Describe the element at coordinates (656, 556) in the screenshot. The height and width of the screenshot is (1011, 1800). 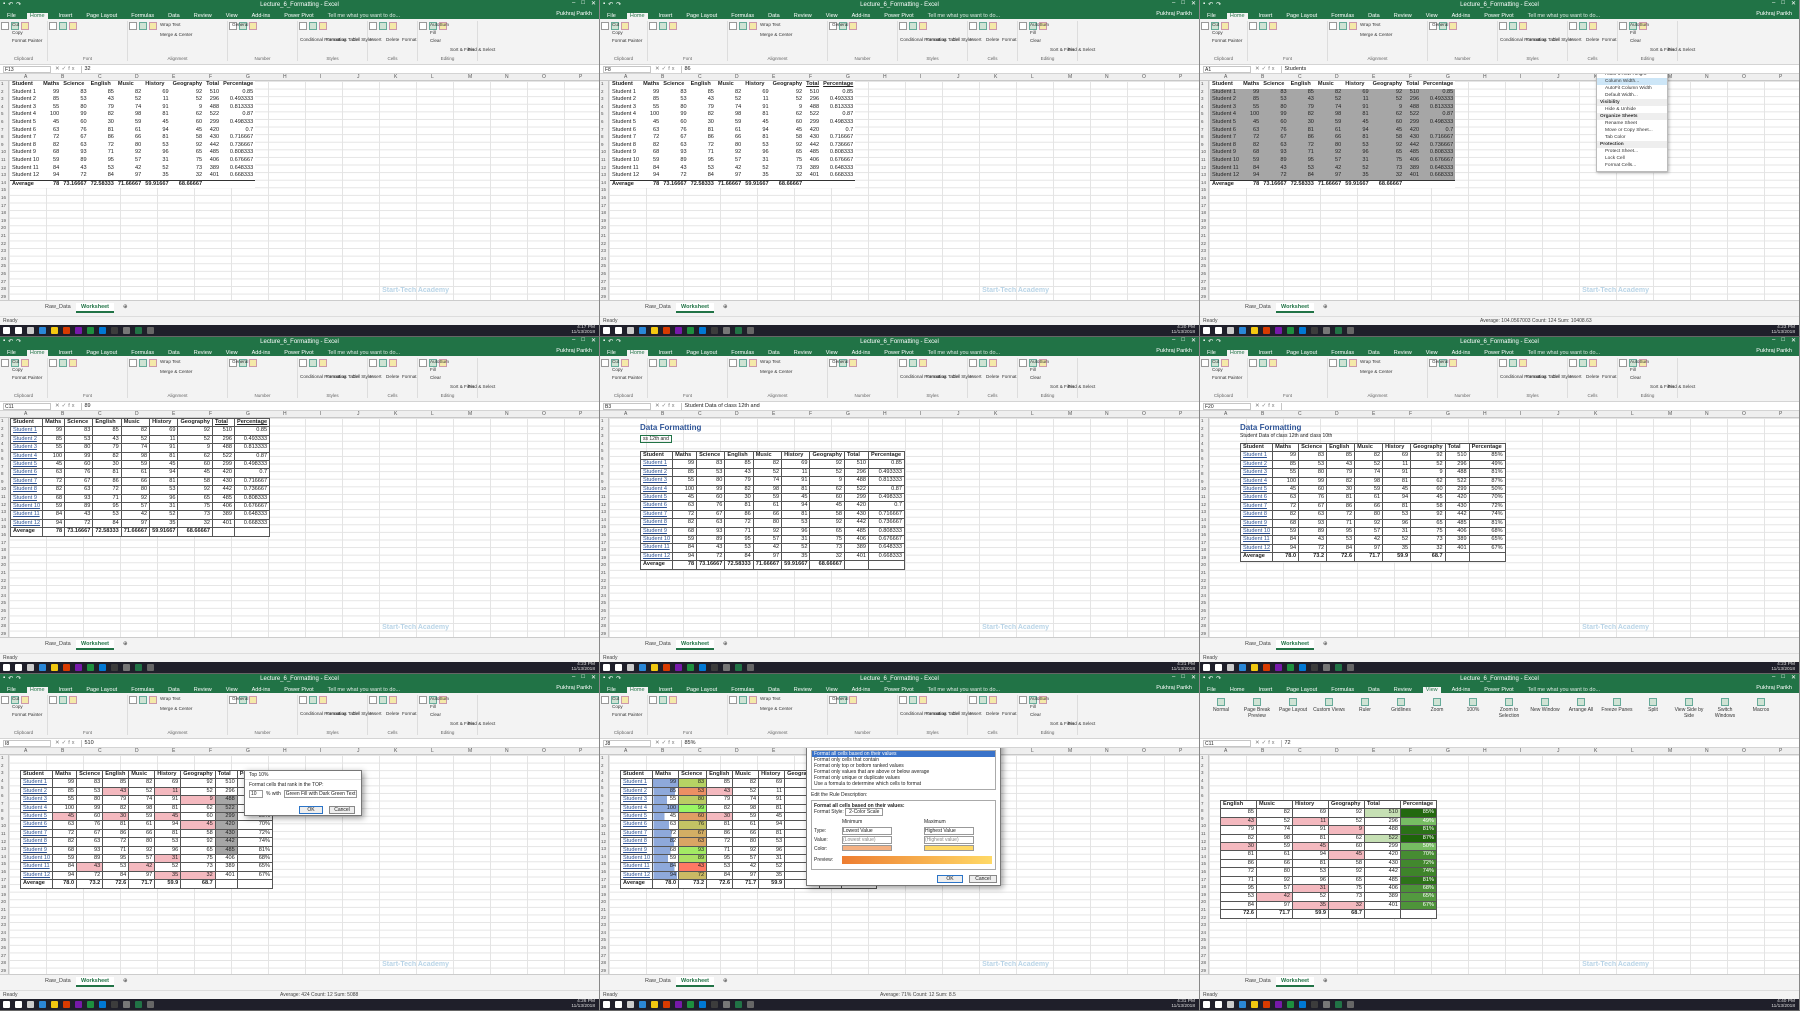
I see `student-name-cell: Student 12` at that location.